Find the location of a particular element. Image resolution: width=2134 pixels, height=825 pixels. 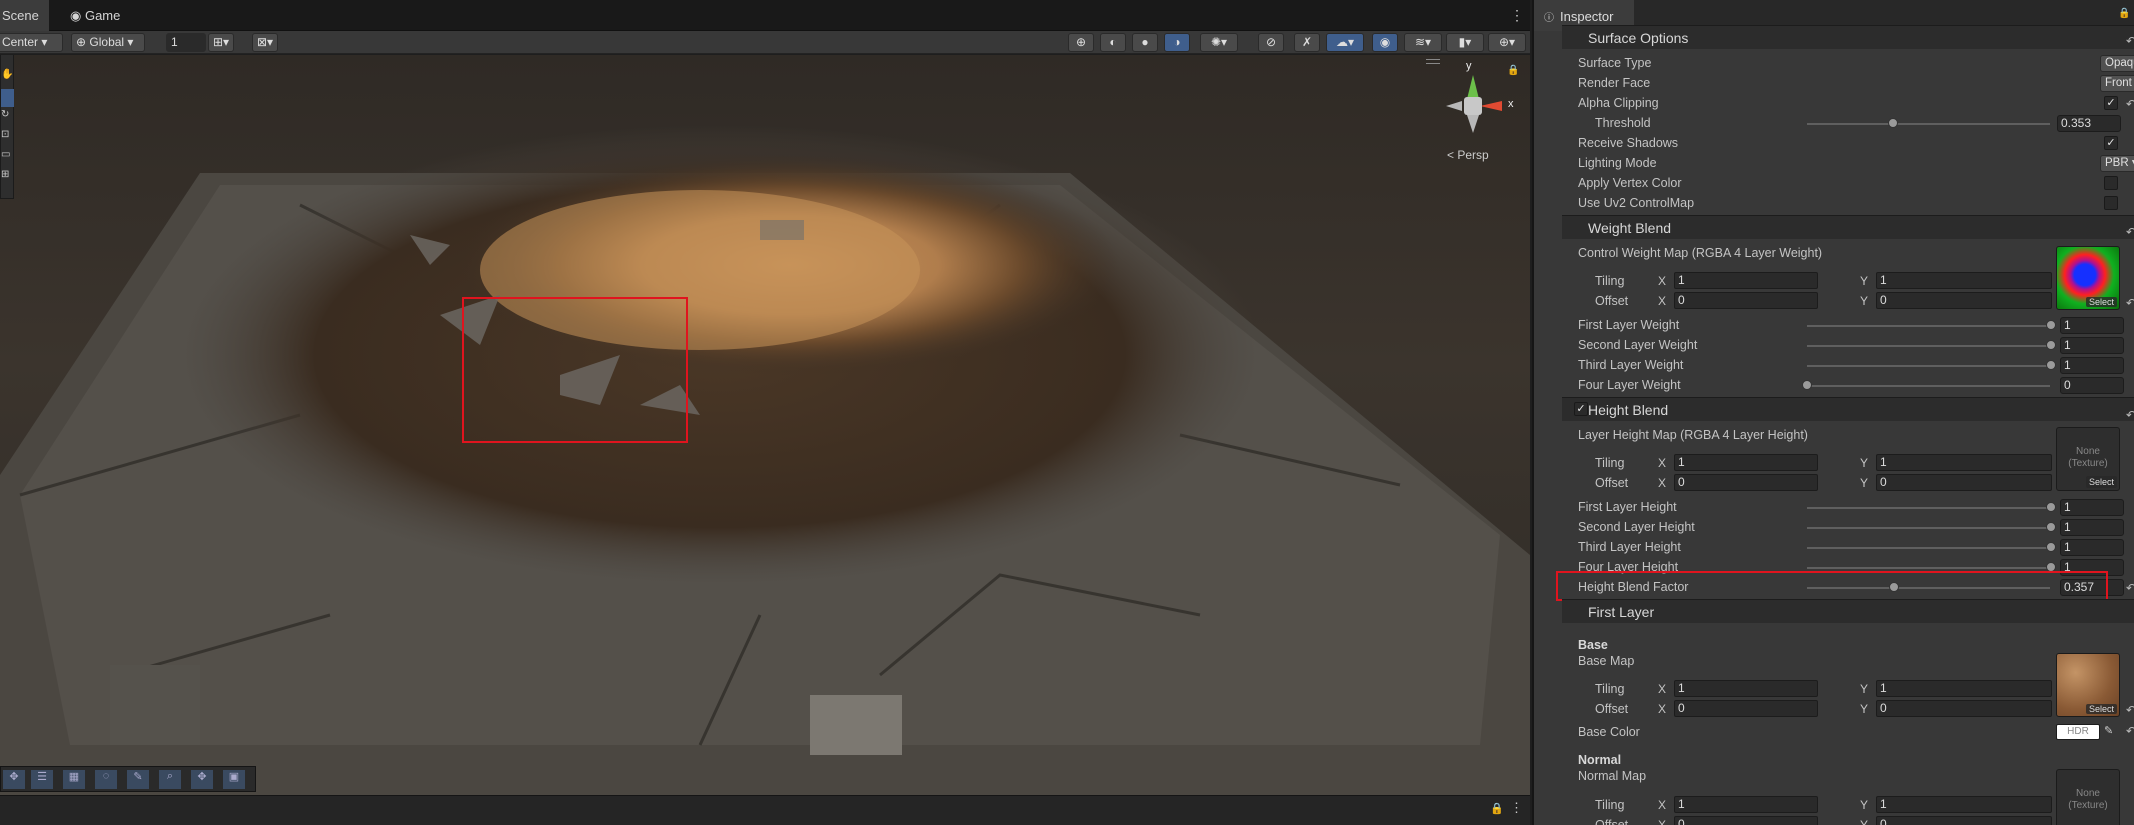

rect-tool-icon: ▭ is located at coordinates (7, 158).